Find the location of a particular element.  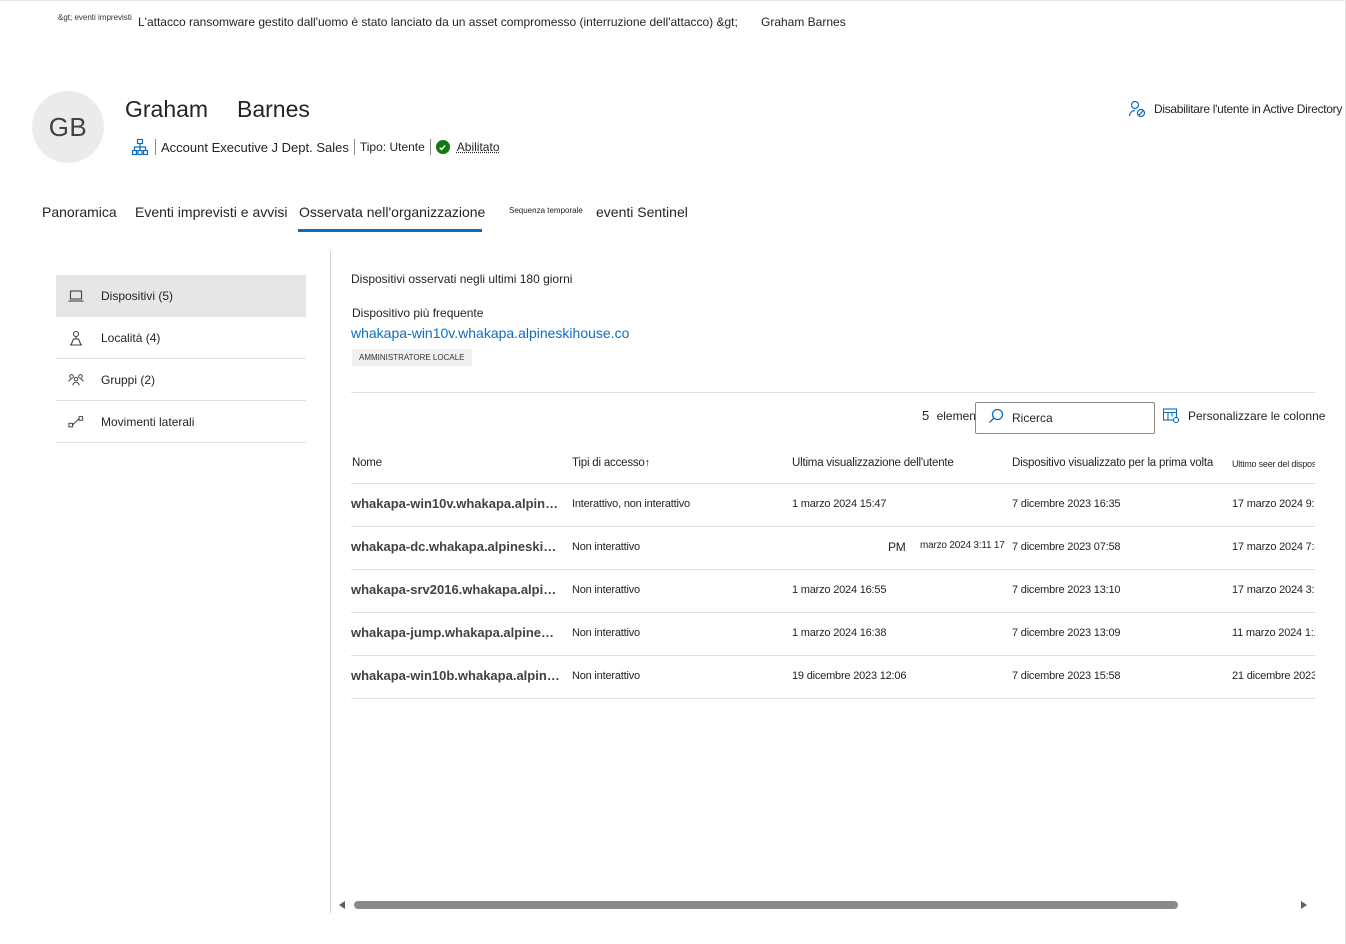

first-seen-device: 7 dicembre 2023 13:09 is located at coordinates (1066, 633).